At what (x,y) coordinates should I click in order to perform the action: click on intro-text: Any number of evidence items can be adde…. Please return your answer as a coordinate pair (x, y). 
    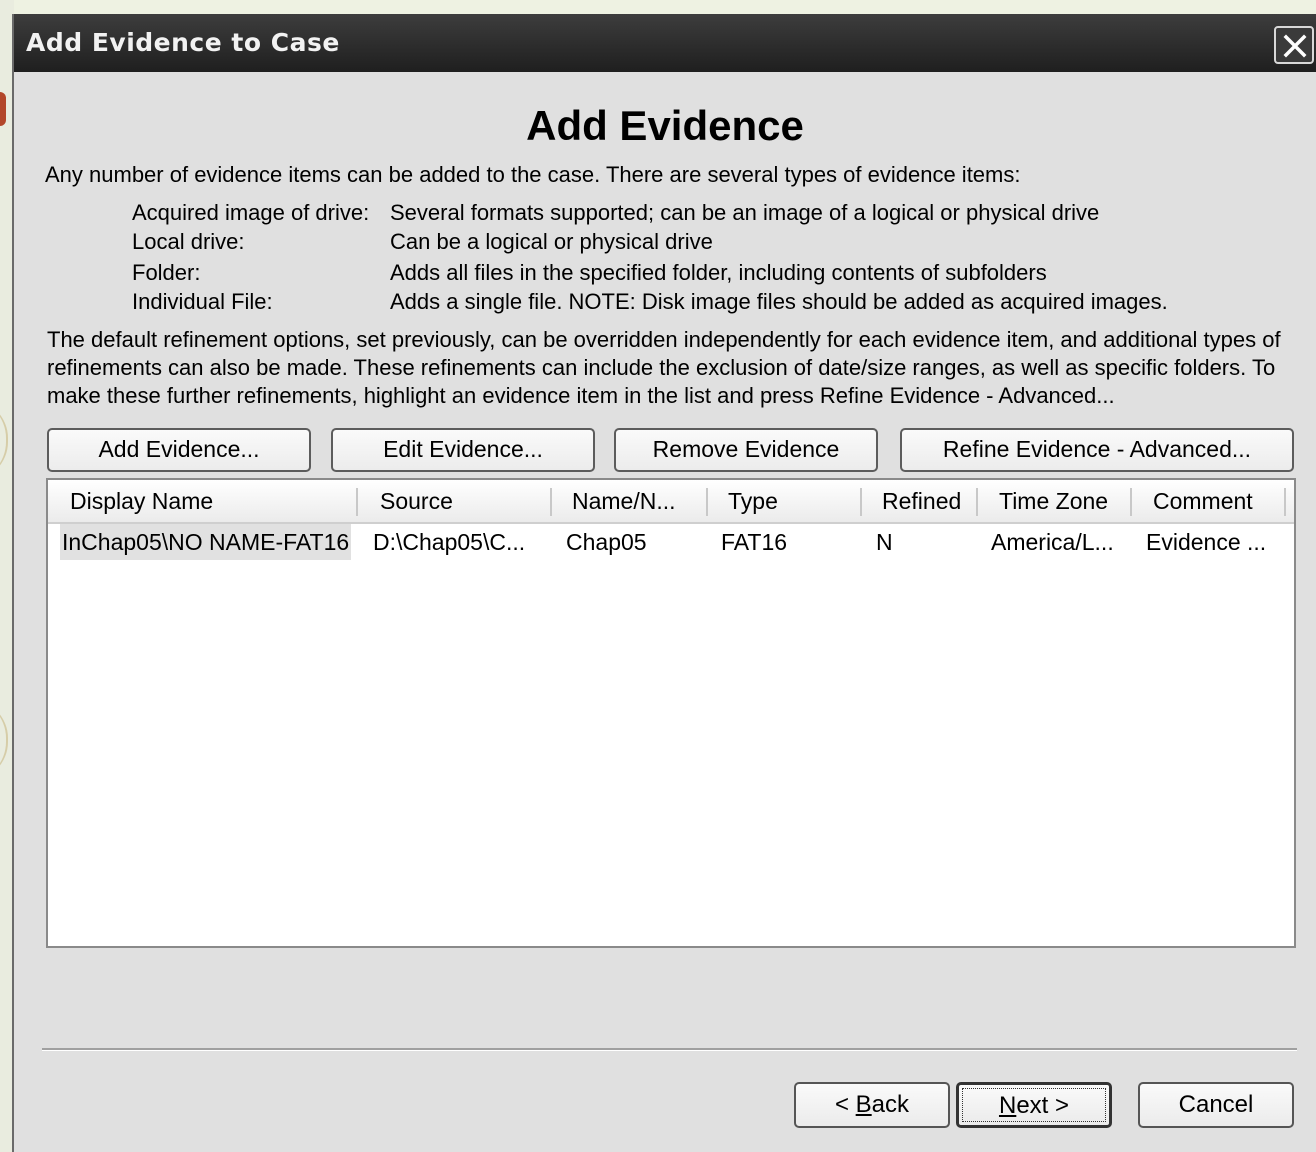
    Looking at the image, I should click on (533, 174).